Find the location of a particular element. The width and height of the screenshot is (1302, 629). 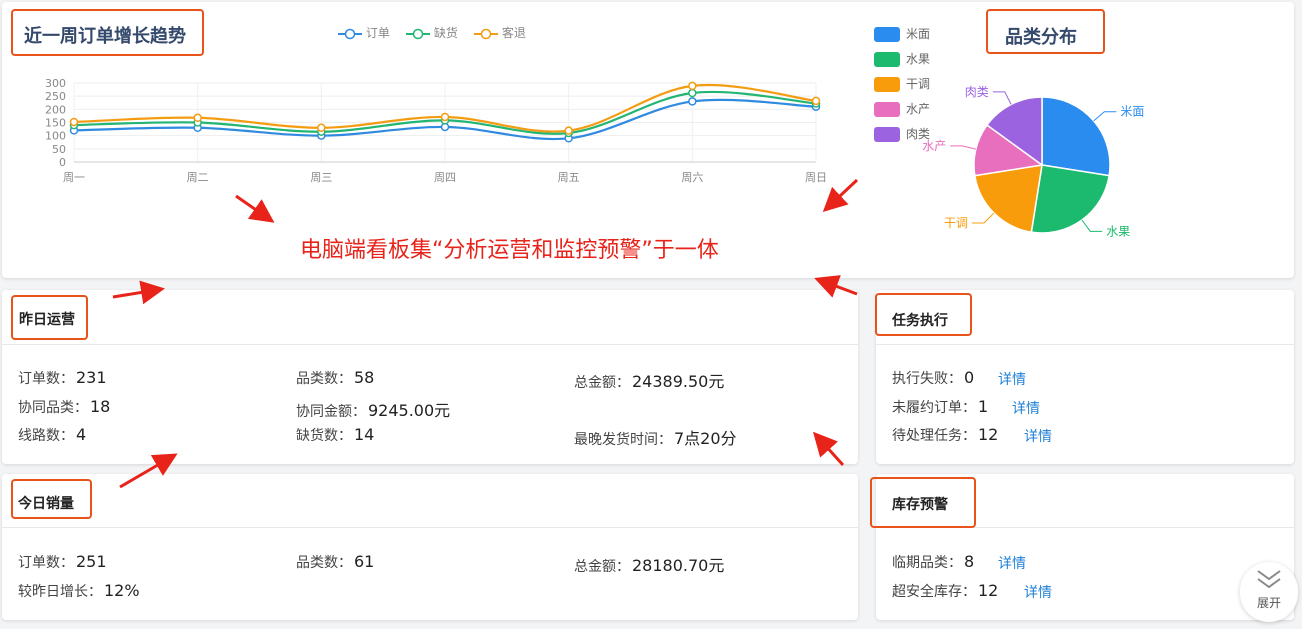

pie-label: 水产 is located at coordinates (934, 146).